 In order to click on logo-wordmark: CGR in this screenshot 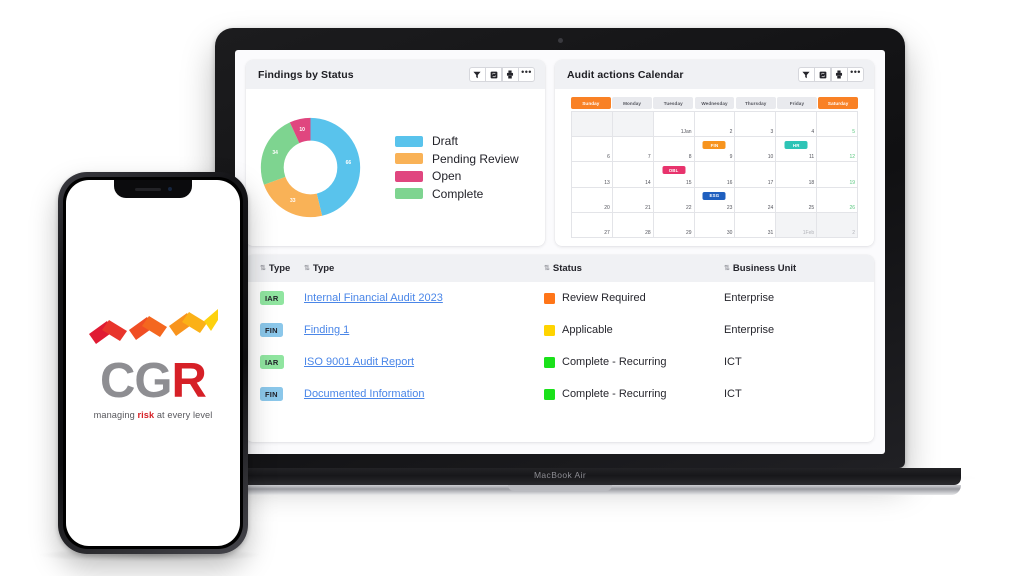, I will do `click(153, 380)`.